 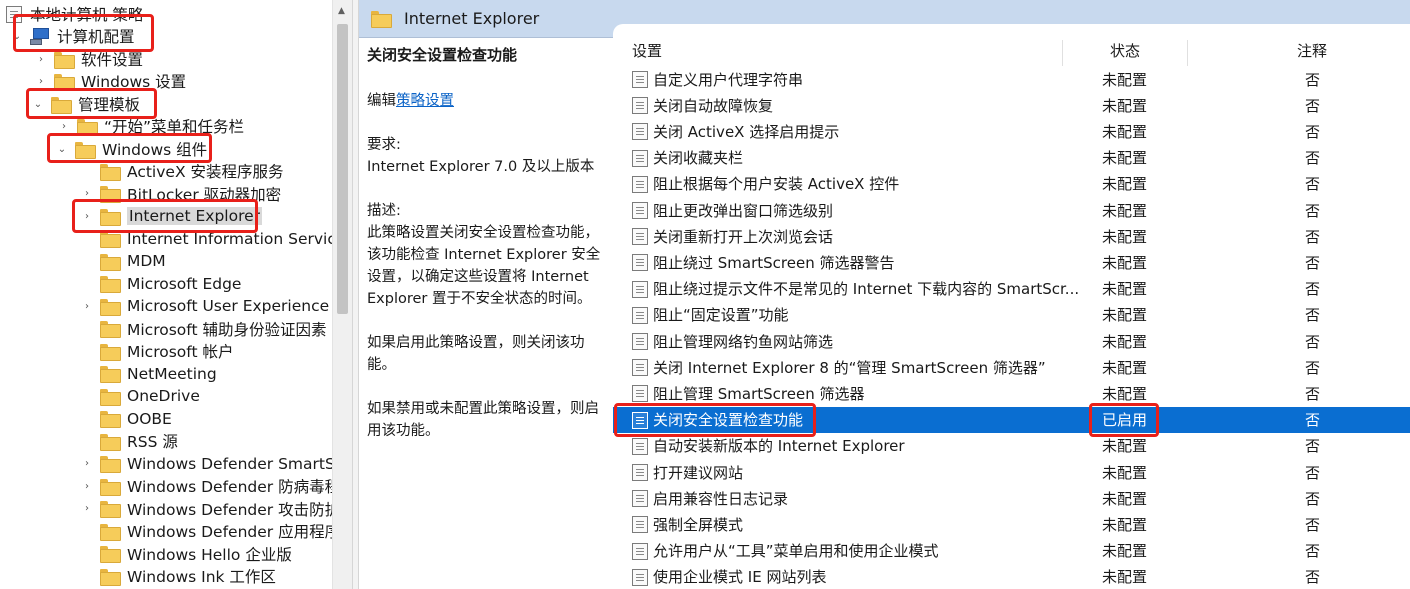 I want to click on tree-item-component: Windows Ink 工作区, so click(x=178, y=576).